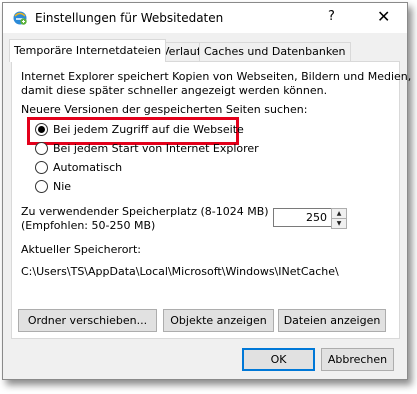  I want to click on radio-every-start, so click(41, 148).